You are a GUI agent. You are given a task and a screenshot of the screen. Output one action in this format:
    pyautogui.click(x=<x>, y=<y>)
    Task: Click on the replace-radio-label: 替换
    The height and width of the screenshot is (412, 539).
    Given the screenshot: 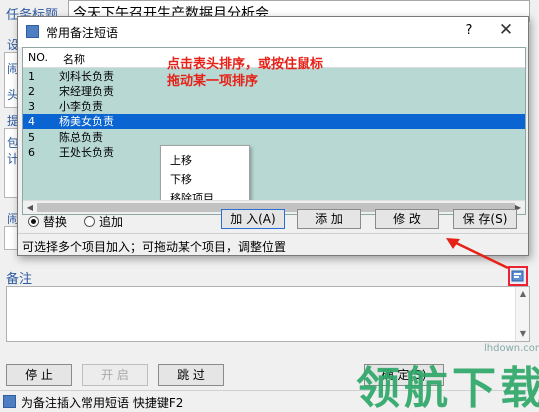 What is the action you would take?
    pyautogui.click(x=55, y=222)
    